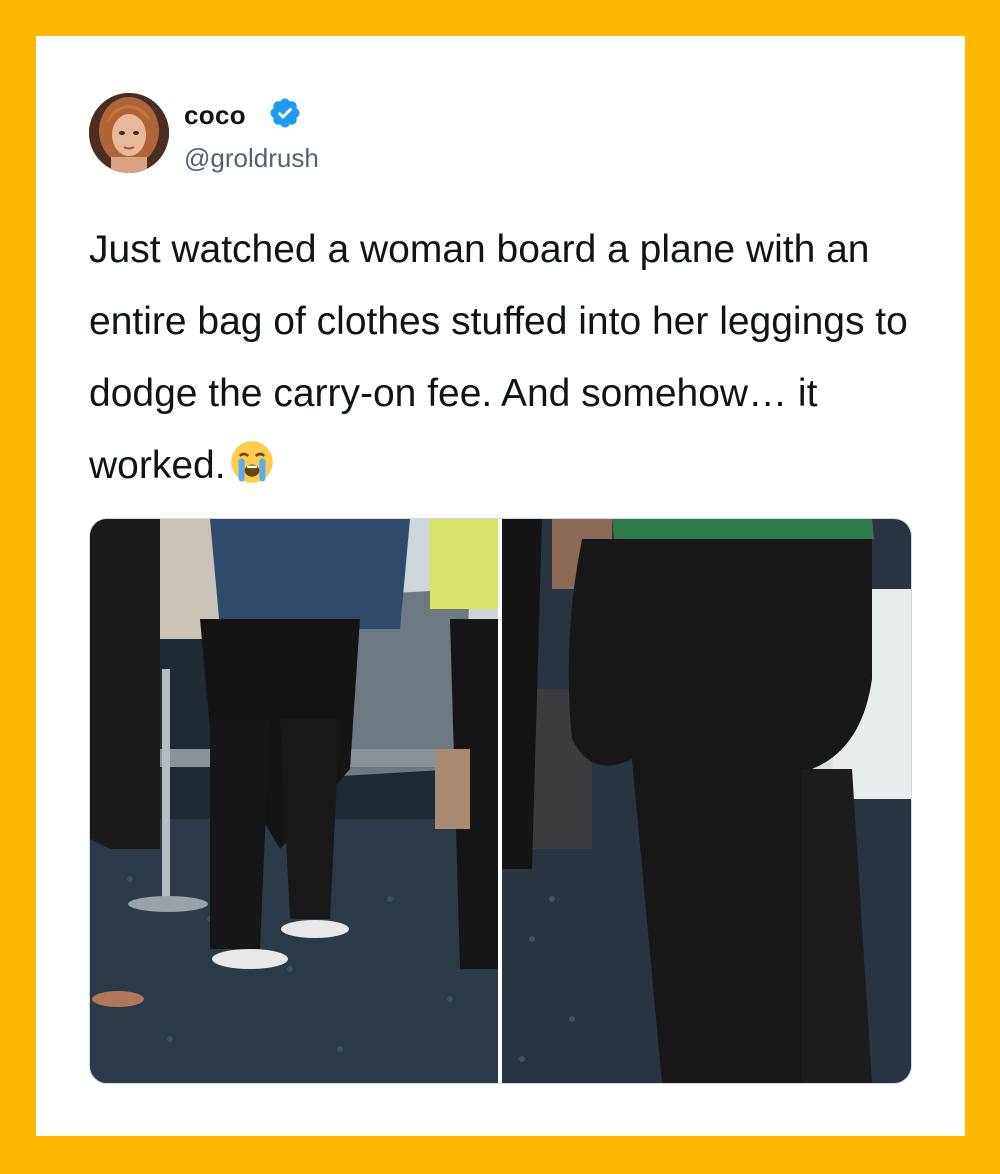 Image resolution: width=1000 pixels, height=1174 pixels. What do you see at coordinates (251, 158) in the screenshot?
I see `user-handle: @groldrush` at bounding box center [251, 158].